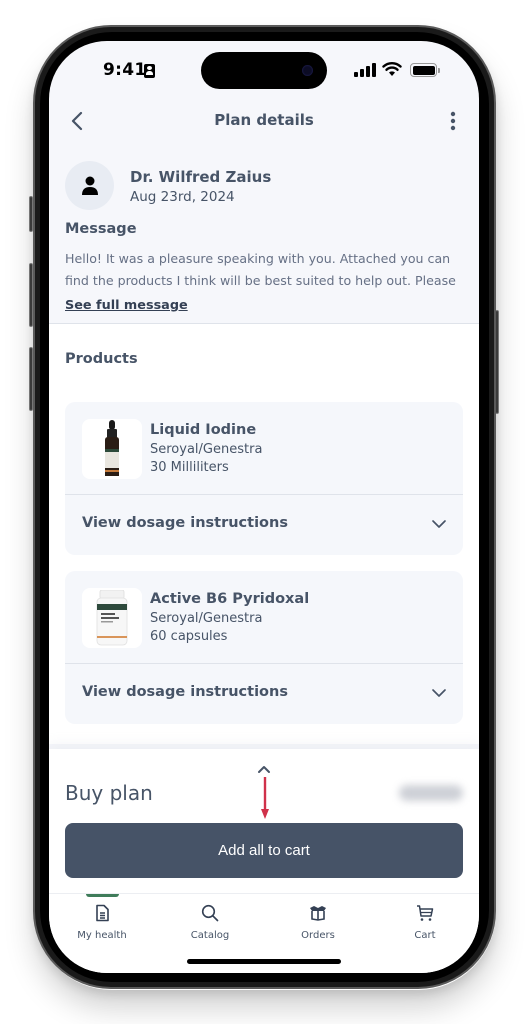 The width and height of the screenshot is (528, 1024). I want to click on practitioner-info: Dr. Wilfred Zaius Aug 23rd, 2024, so click(265, 186).